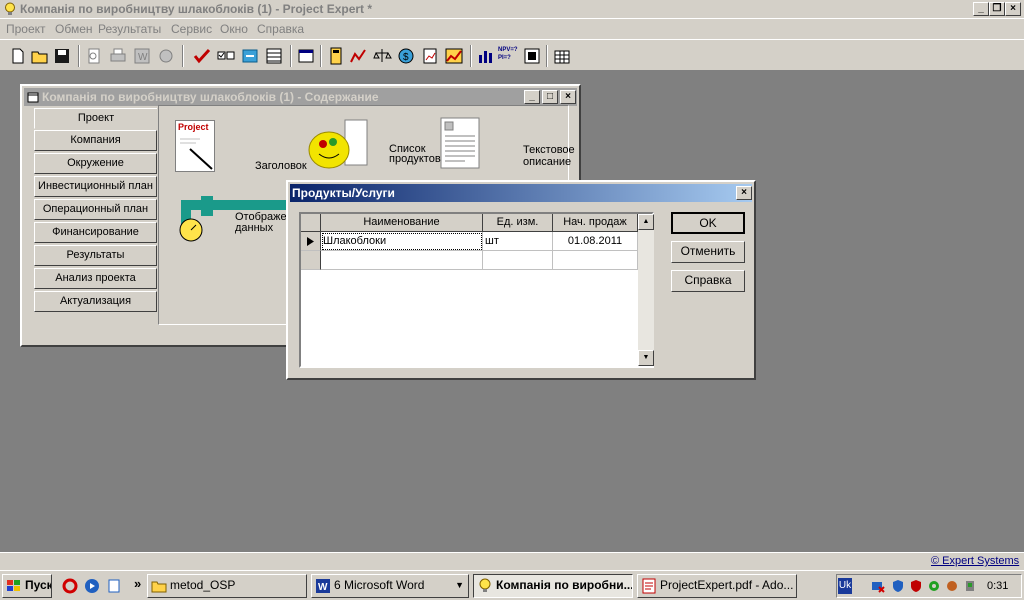 The height and width of the screenshot is (600, 1024). What do you see at coordinates (95, 163) in the screenshot?
I see `nav-tab-environment: Окружение` at bounding box center [95, 163].